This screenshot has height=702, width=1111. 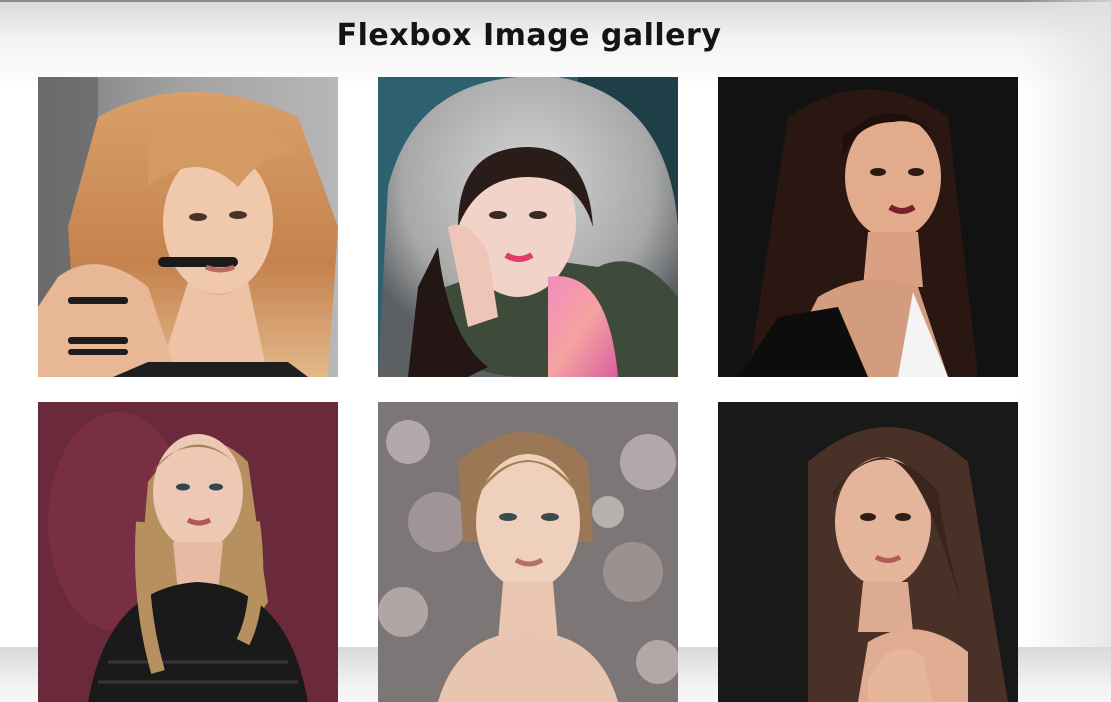 What do you see at coordinates (555, 1) in the screenshot?
I see `top-border` at bounding box center [555, 1].